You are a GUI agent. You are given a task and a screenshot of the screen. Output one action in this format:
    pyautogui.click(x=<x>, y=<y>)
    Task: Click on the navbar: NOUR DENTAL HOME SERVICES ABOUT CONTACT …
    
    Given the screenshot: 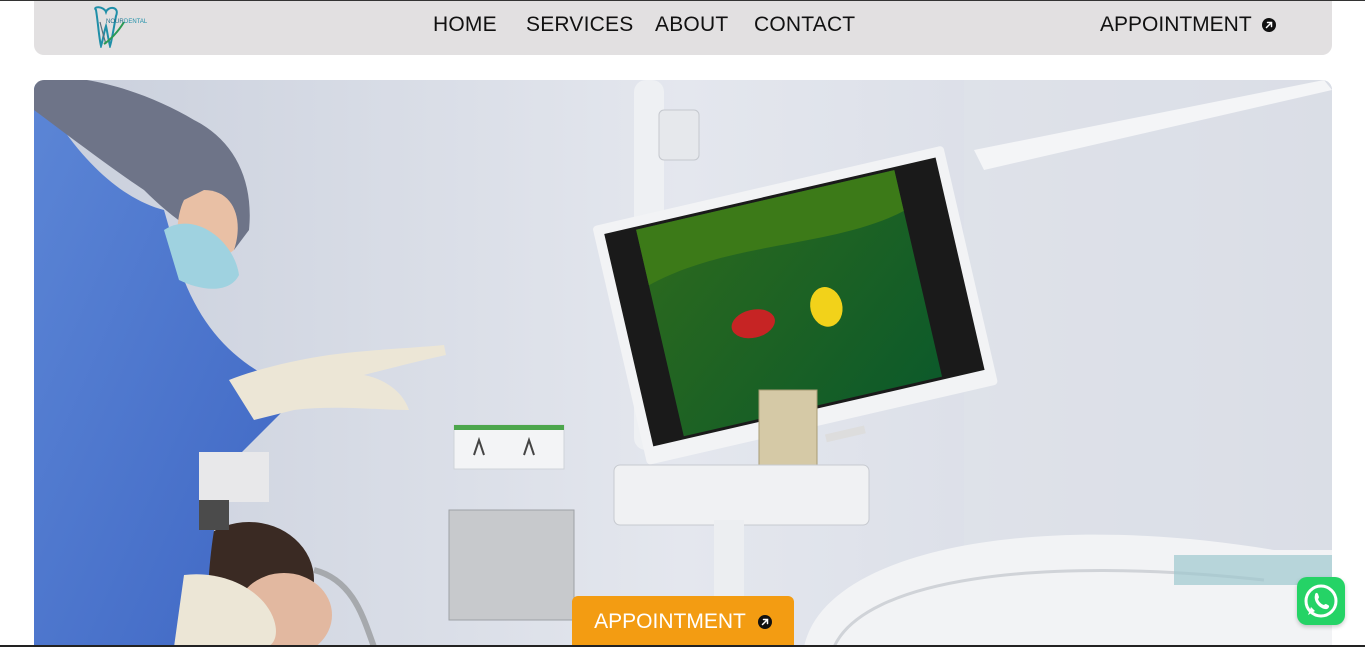 What is the action you would take?
    pyautogui.click(x=683, y=28)
    